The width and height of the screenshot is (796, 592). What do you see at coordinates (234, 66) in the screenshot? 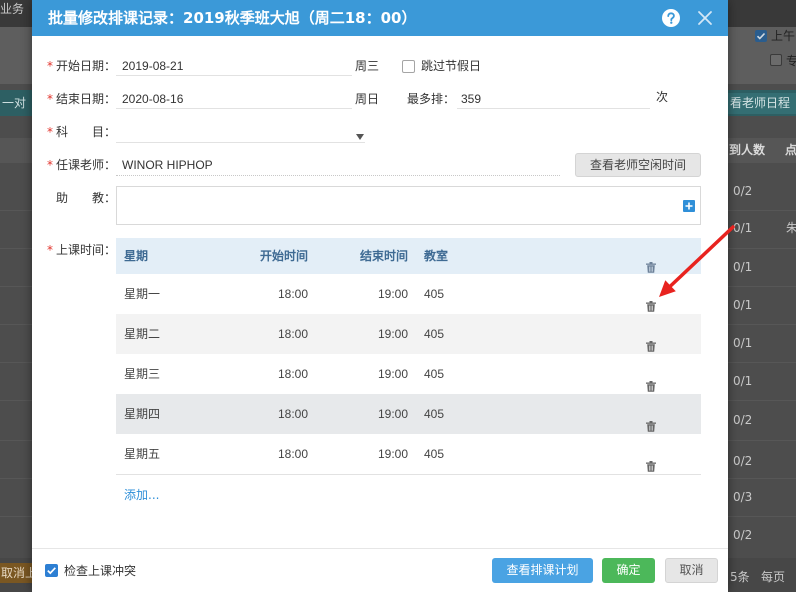
I see `start-date-input` at bounding box center [234, 66].